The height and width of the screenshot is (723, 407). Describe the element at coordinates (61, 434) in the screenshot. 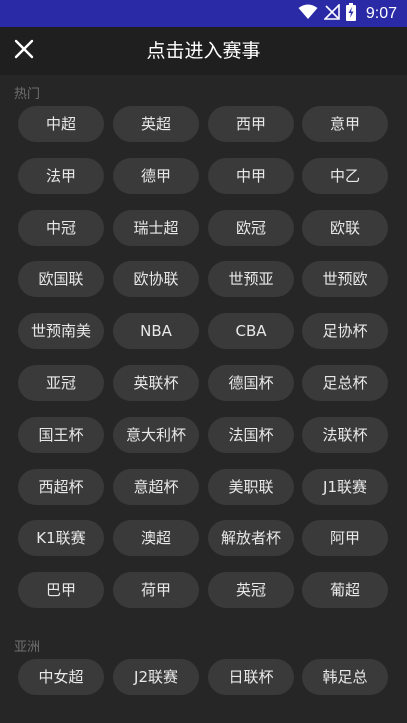

I see `competition-chip: 国王杯` at that location.